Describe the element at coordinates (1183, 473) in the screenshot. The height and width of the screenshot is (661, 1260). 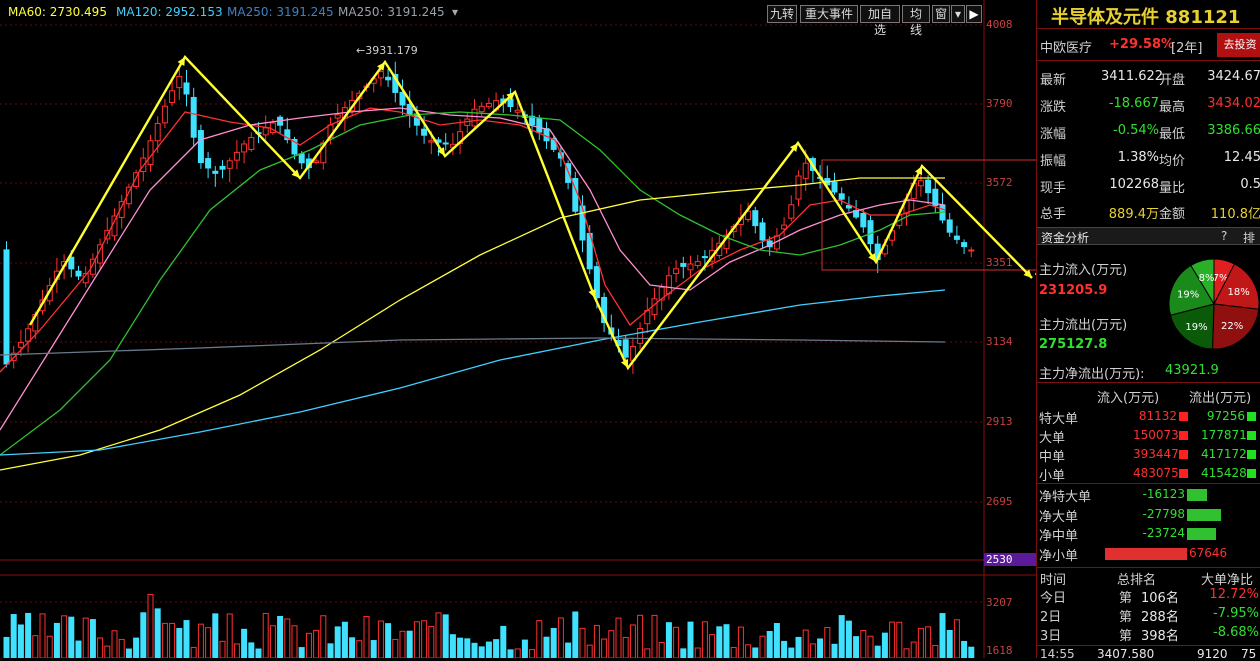
I see `flow-in-marker` at that location.